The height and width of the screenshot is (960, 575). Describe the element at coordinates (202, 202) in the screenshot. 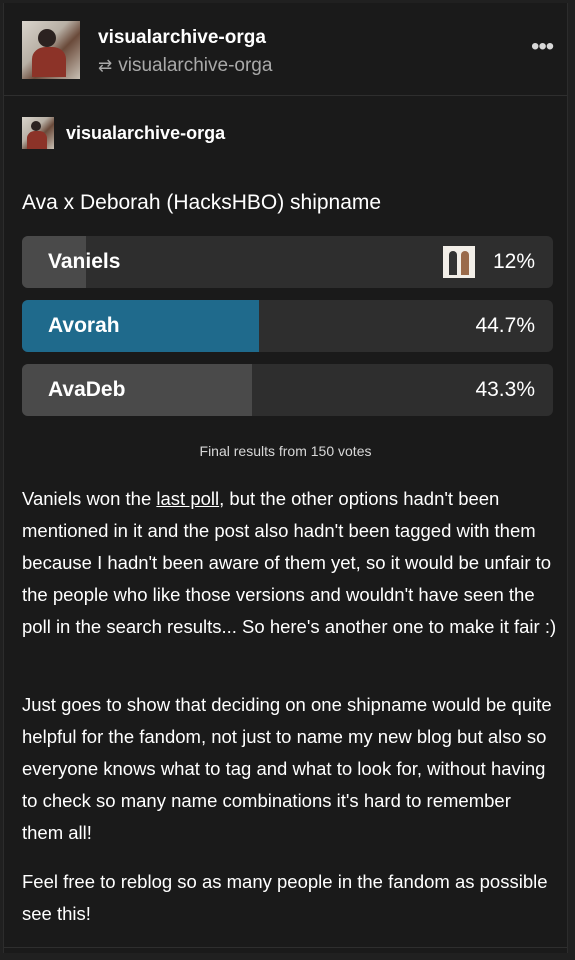

I see `poll-question: Ava x Deborah (HacksHBO) shipname` at that location.